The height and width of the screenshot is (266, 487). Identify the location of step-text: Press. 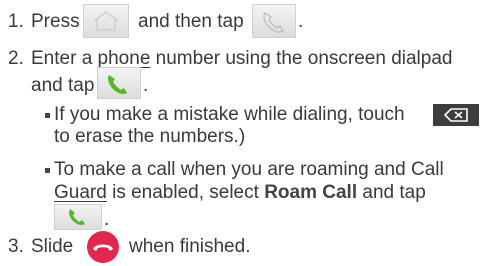
(55, 21).